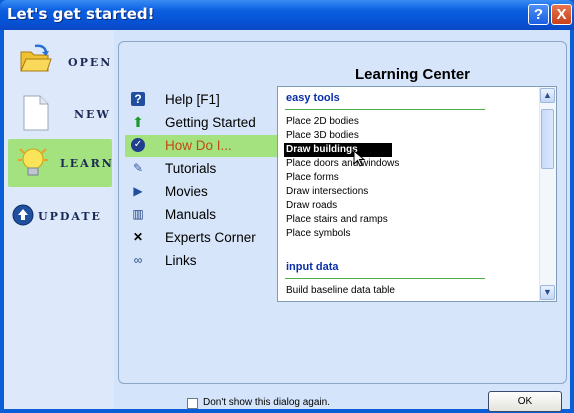 Image resolution: width=574 pixels, height=413 pixels. What do you see at coordinates (338, 206) in the screenshot?
I see `list-item: Draw roads` at bounding box center [338, 206].